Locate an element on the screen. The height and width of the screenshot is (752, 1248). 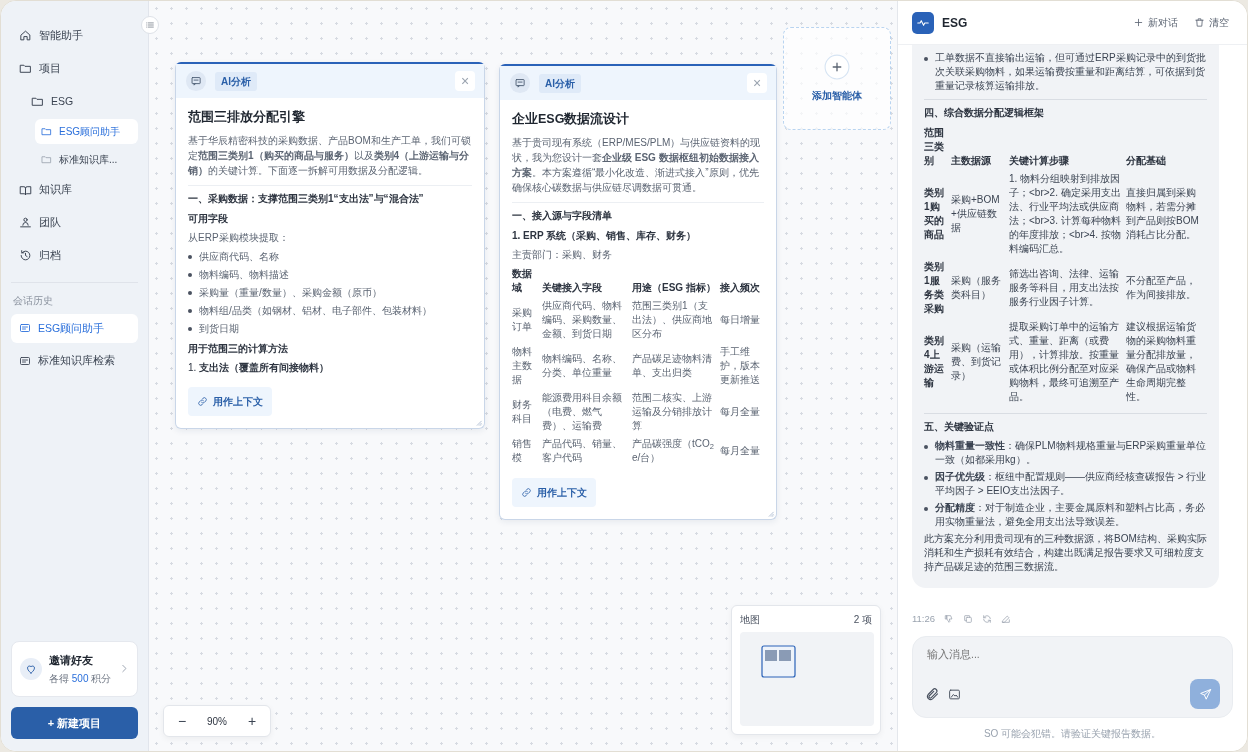
nav-item: ESG is located at coordinates (80, 101).